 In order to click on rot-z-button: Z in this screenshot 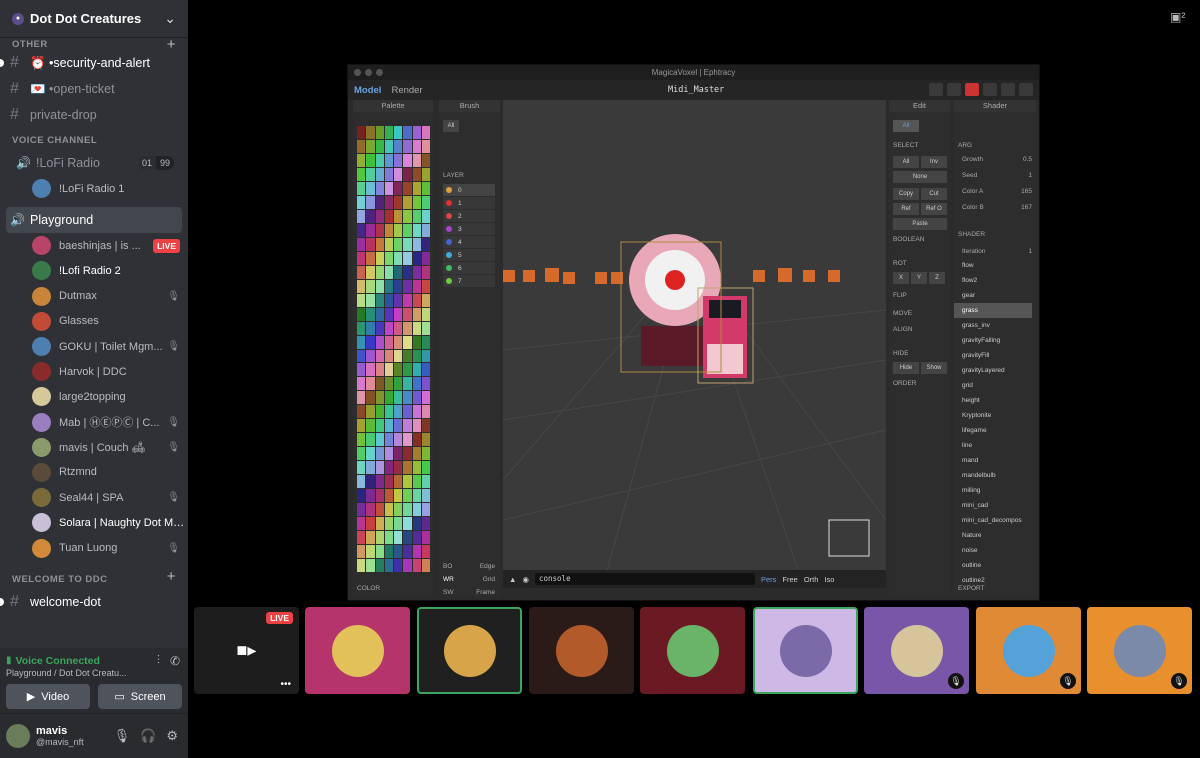, I will do `click(937, 278)`.